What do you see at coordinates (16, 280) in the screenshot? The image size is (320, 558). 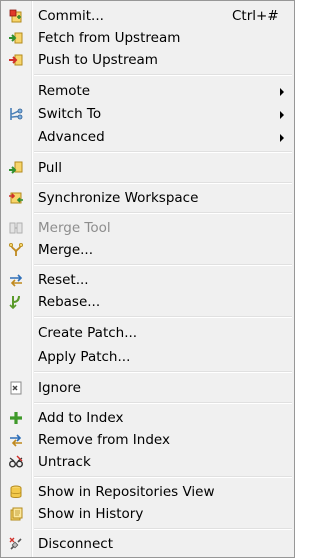 I see `reset-icon` at bounding box center [16, 280].